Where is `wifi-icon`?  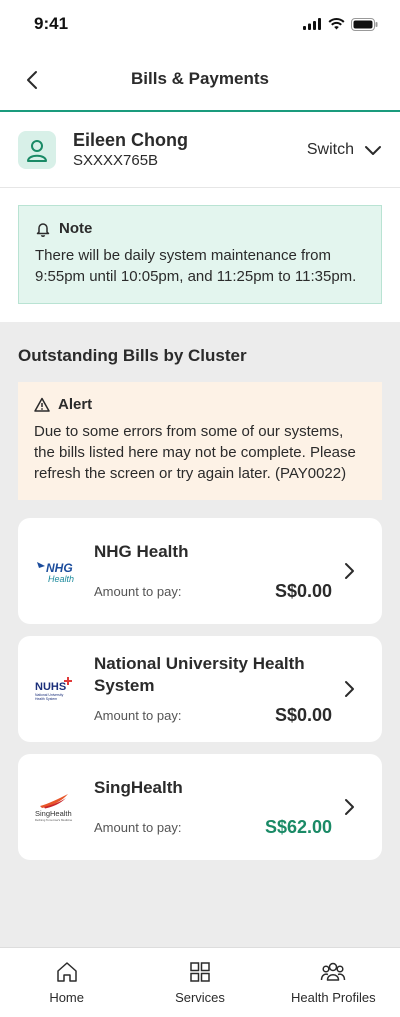 wifi-icon is located at coordinates (336, 24).